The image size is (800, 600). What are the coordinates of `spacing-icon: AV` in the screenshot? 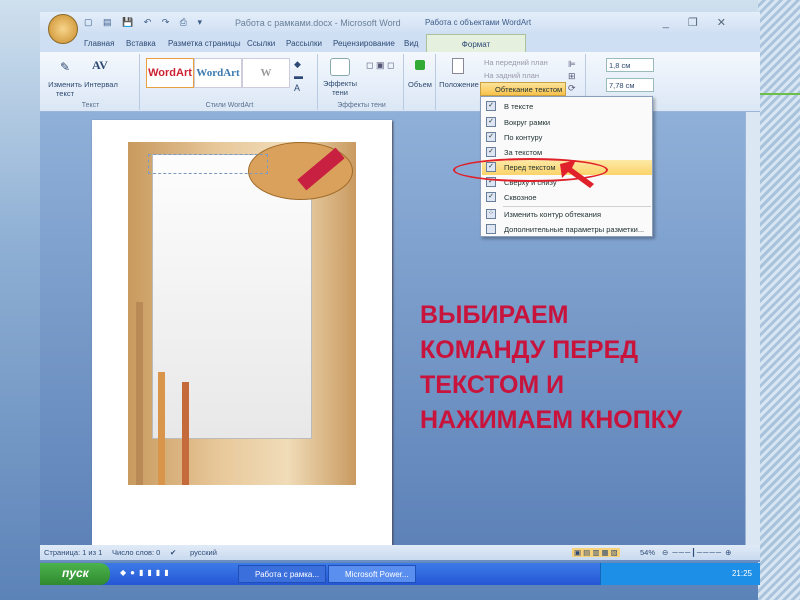 It's located at (100, 65).